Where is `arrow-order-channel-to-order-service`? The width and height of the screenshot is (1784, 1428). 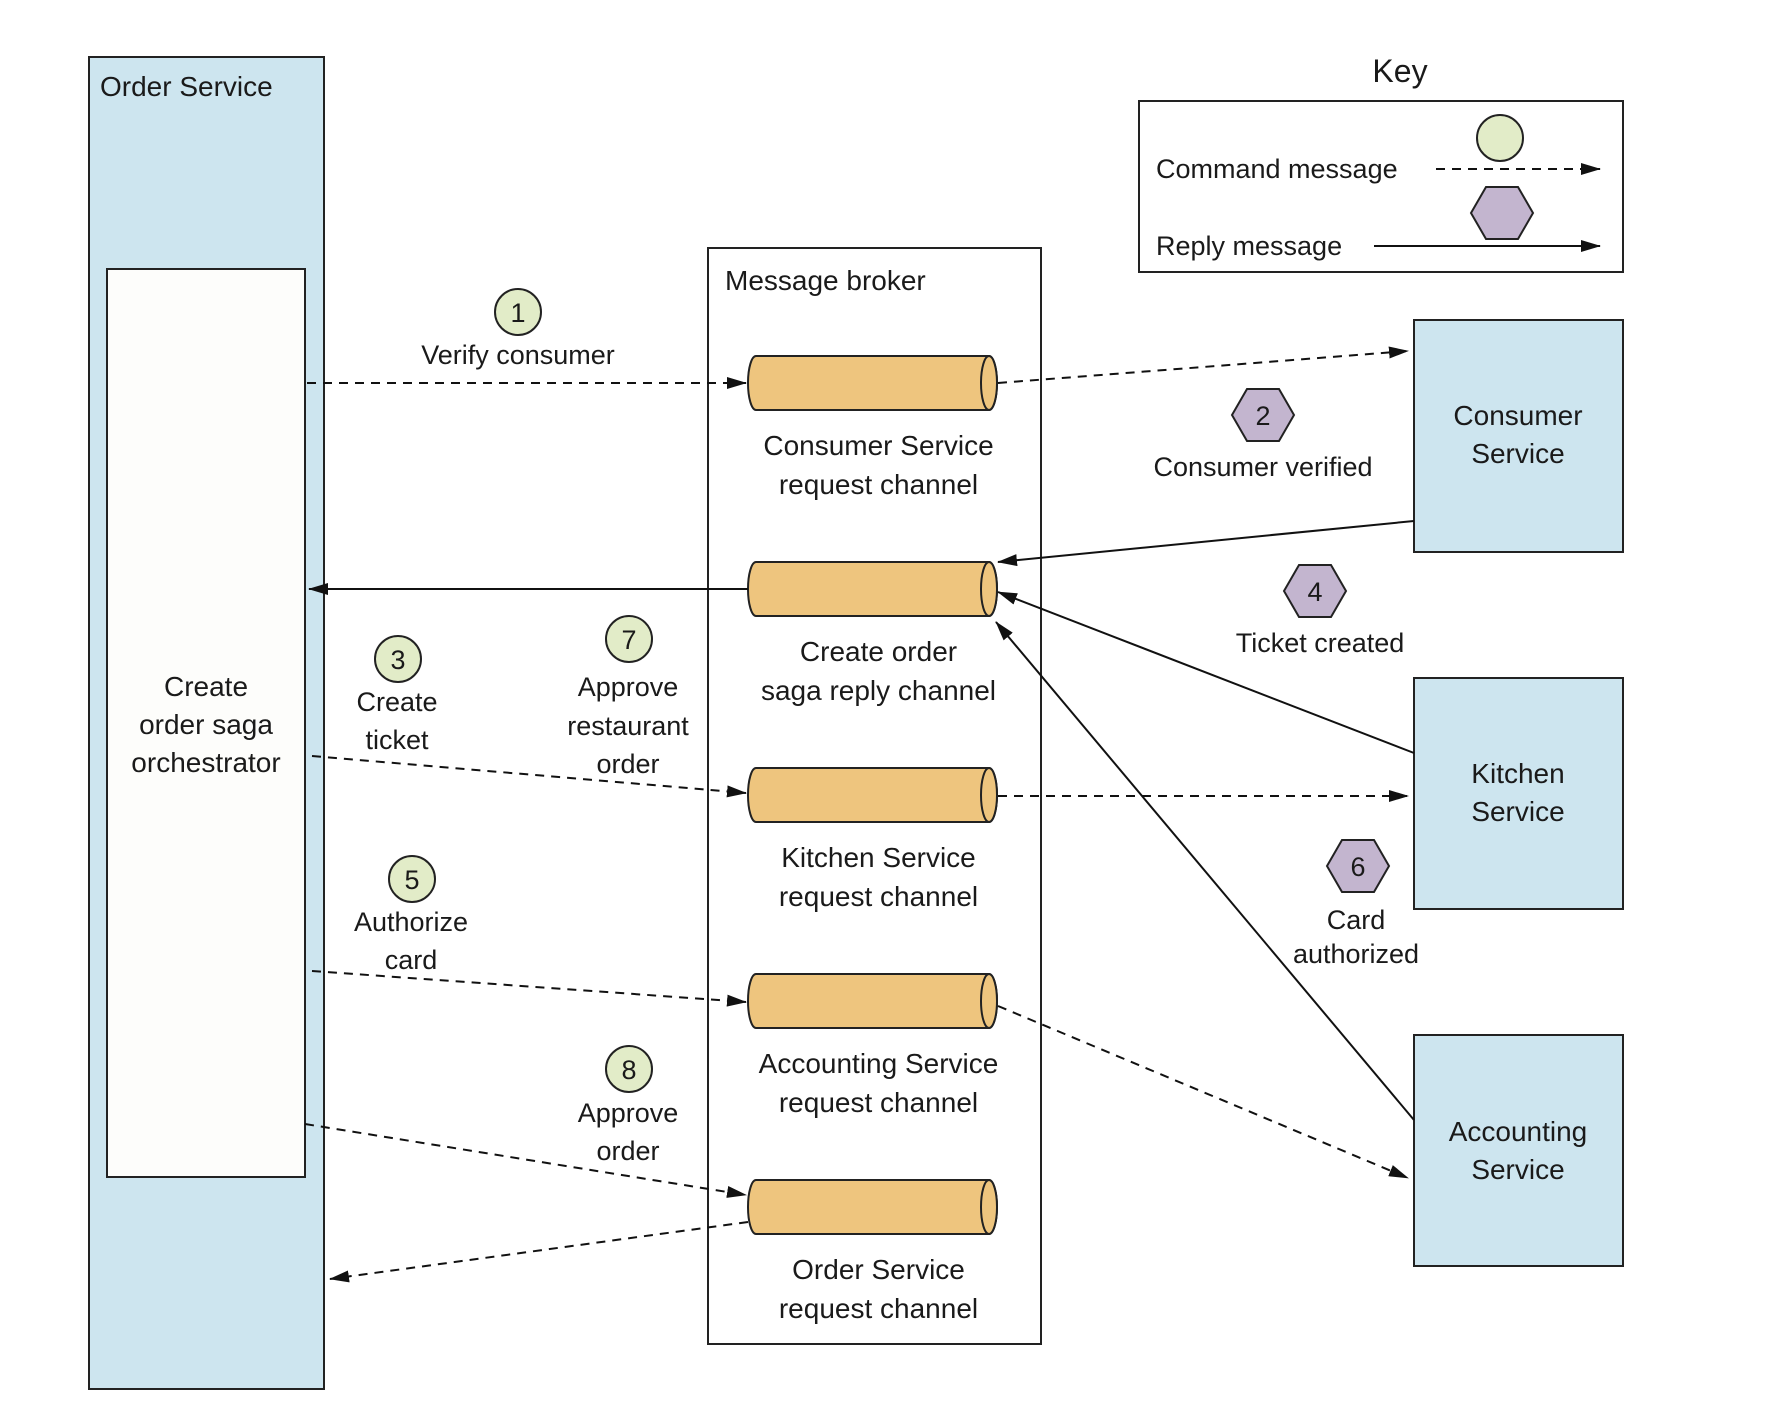 arrow-order-channel-to-order-service is located at coordinates (539, 1252).